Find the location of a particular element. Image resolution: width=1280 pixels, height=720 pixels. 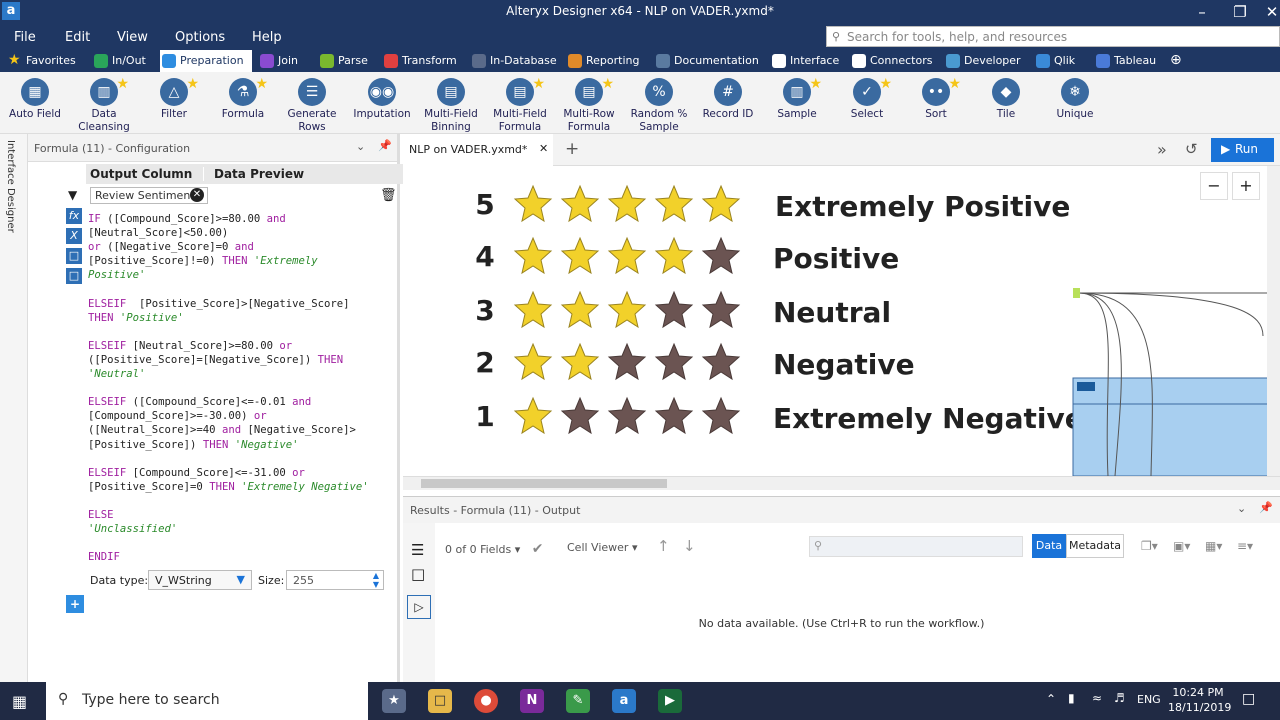

tool-multi-row-formula: ▤ ★ Multi-Row Formula is located at coordinates (589, 105).